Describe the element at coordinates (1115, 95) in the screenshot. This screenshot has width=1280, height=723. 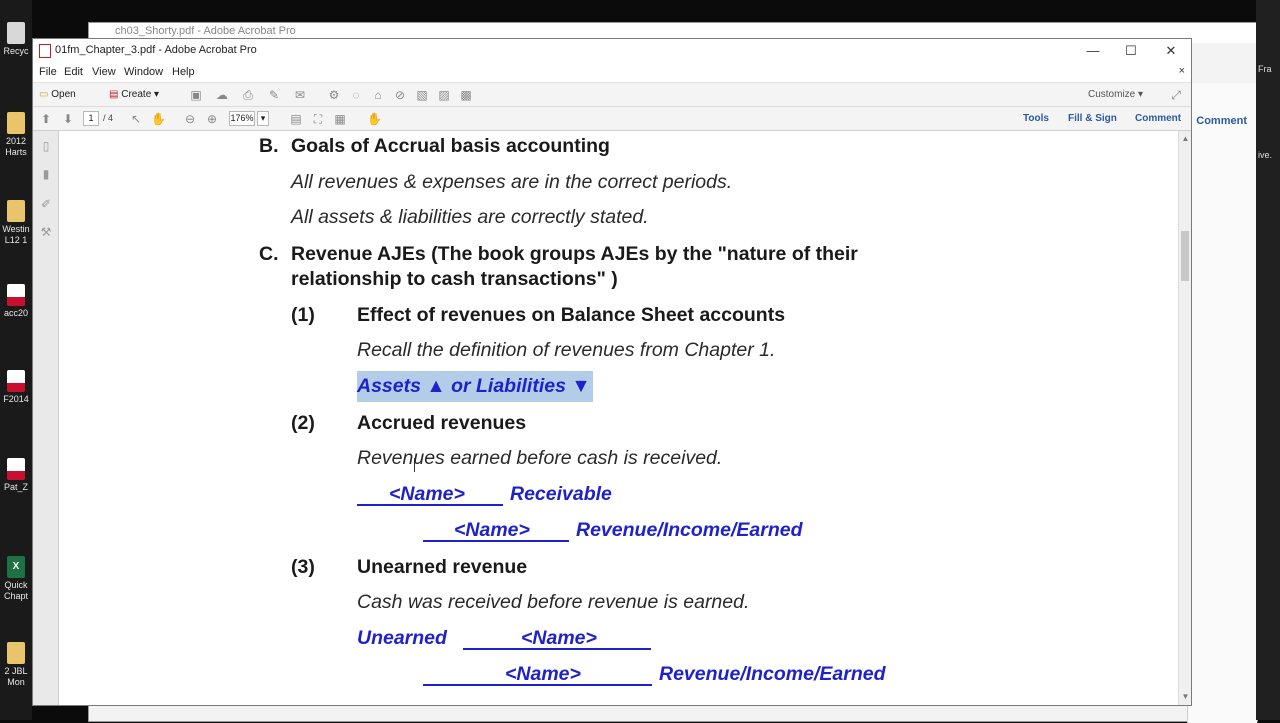
I see `customize-button: Customize ▾` at that location.